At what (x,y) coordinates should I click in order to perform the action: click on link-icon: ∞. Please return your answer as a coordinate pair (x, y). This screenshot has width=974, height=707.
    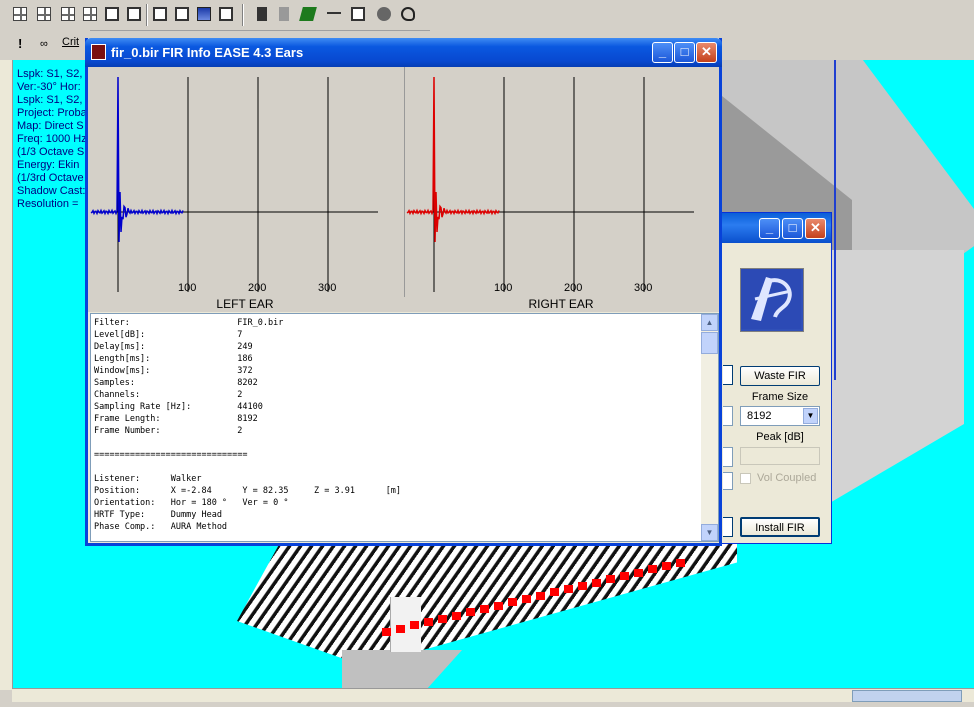
    Looking at the image, I should click on (44, 44).